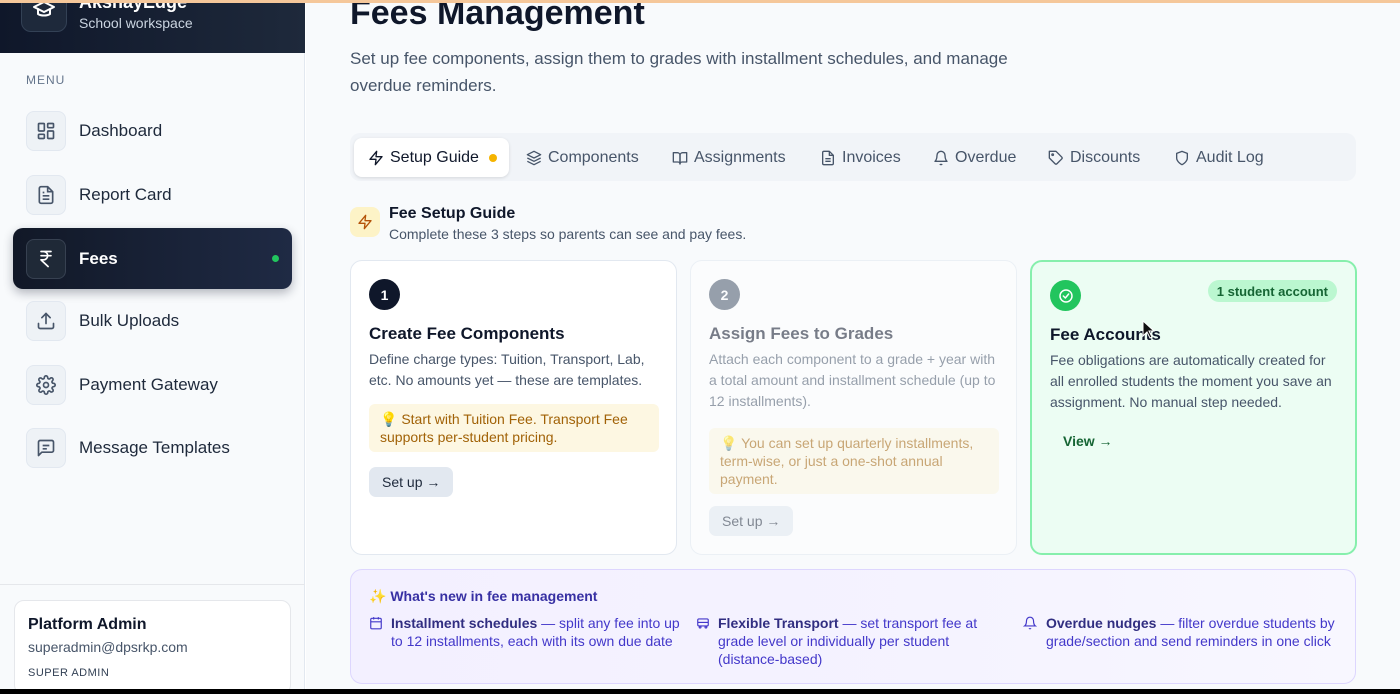 This screenshot has width=1400, height=694. I want to click on page-title: Fees Management, so click(497, 16).